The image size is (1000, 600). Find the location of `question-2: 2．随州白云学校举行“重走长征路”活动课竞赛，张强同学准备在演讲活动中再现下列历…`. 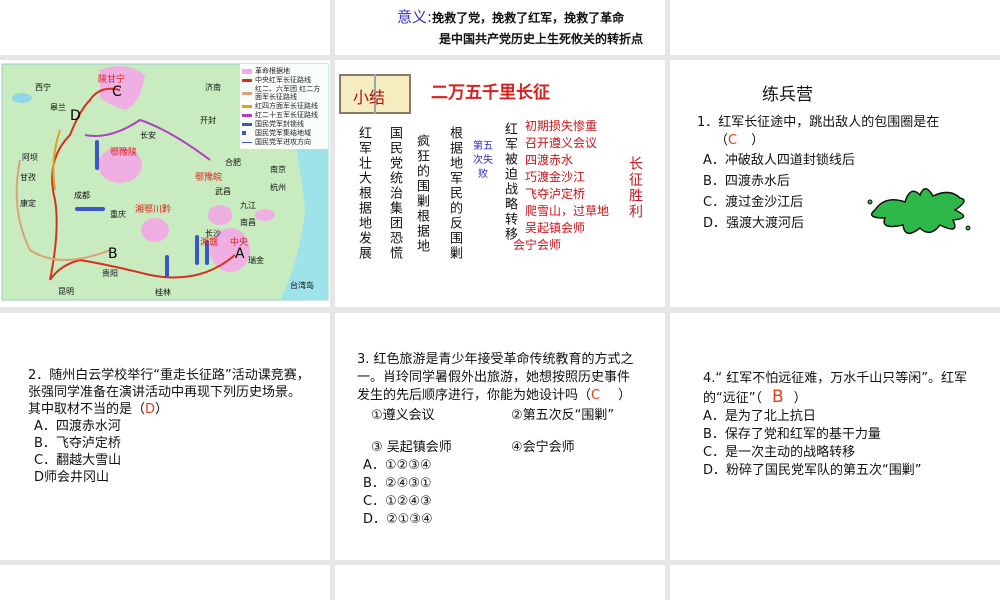

question-2: 2．随州白云学校举行“重走长征路”活动课竞赛，张强同学准备在演讲活动中再现下列历… is located at coordinates (169, 426).